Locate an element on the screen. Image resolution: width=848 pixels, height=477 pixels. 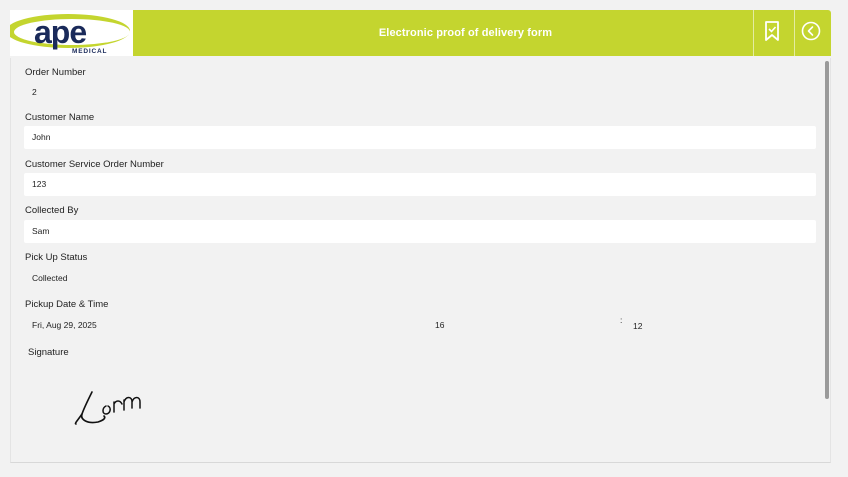
signature-pad is located at coordinates (120, 408).